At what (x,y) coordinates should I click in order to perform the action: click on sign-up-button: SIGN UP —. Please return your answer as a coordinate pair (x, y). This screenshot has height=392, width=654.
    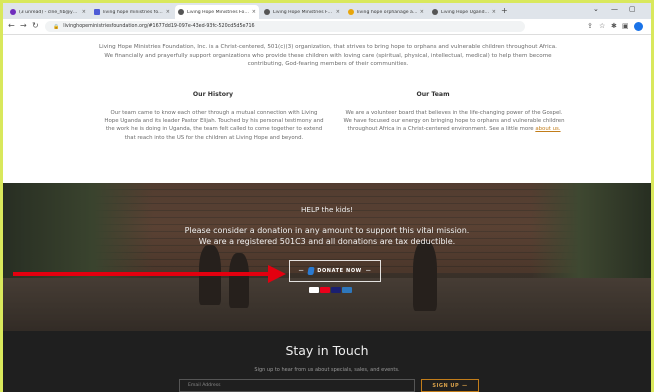
    Looking at the image, I should click on (450, 385).